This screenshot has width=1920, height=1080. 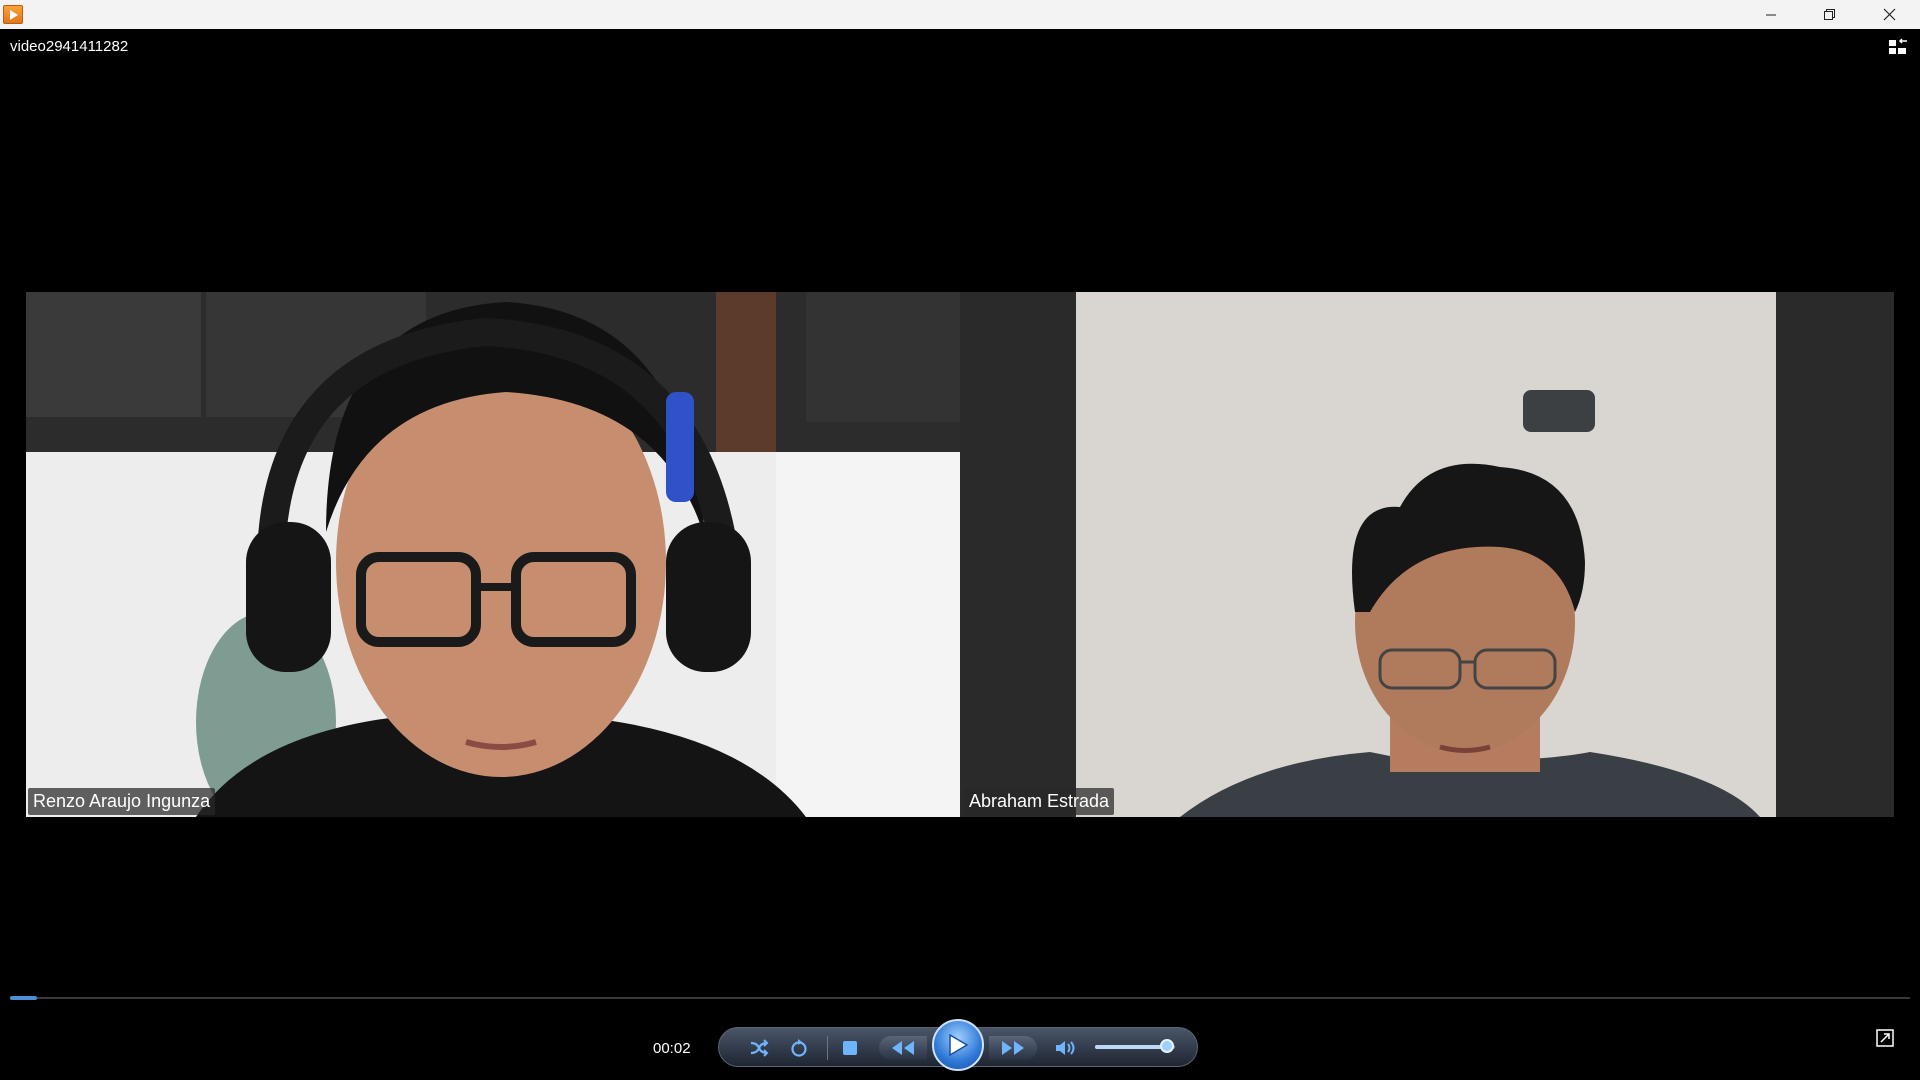 I want to click on stop-button, so click(x=850, y=1048).